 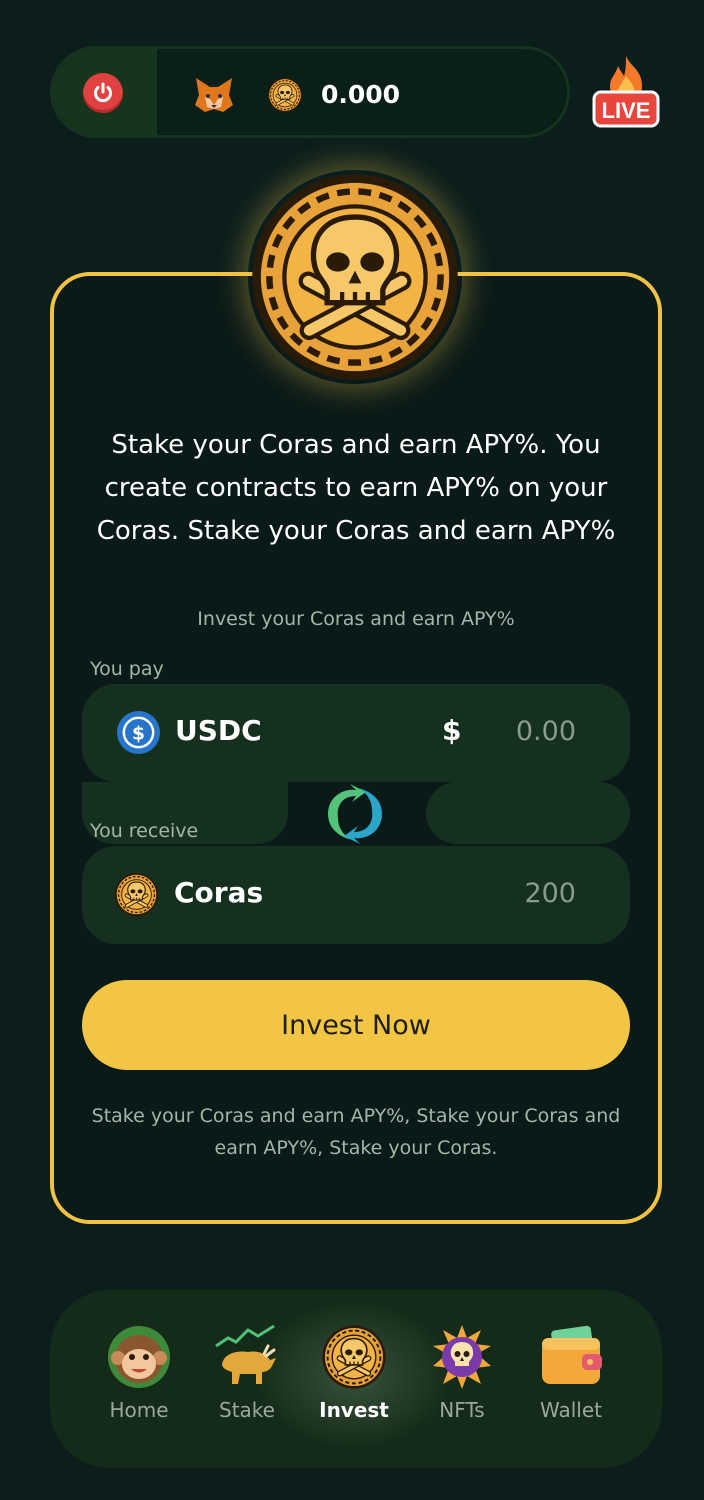 What do you see at coordinates (127, 669) in the screenshot?
I see `you-pay-label: You pay` at bounding box center [127, 669].